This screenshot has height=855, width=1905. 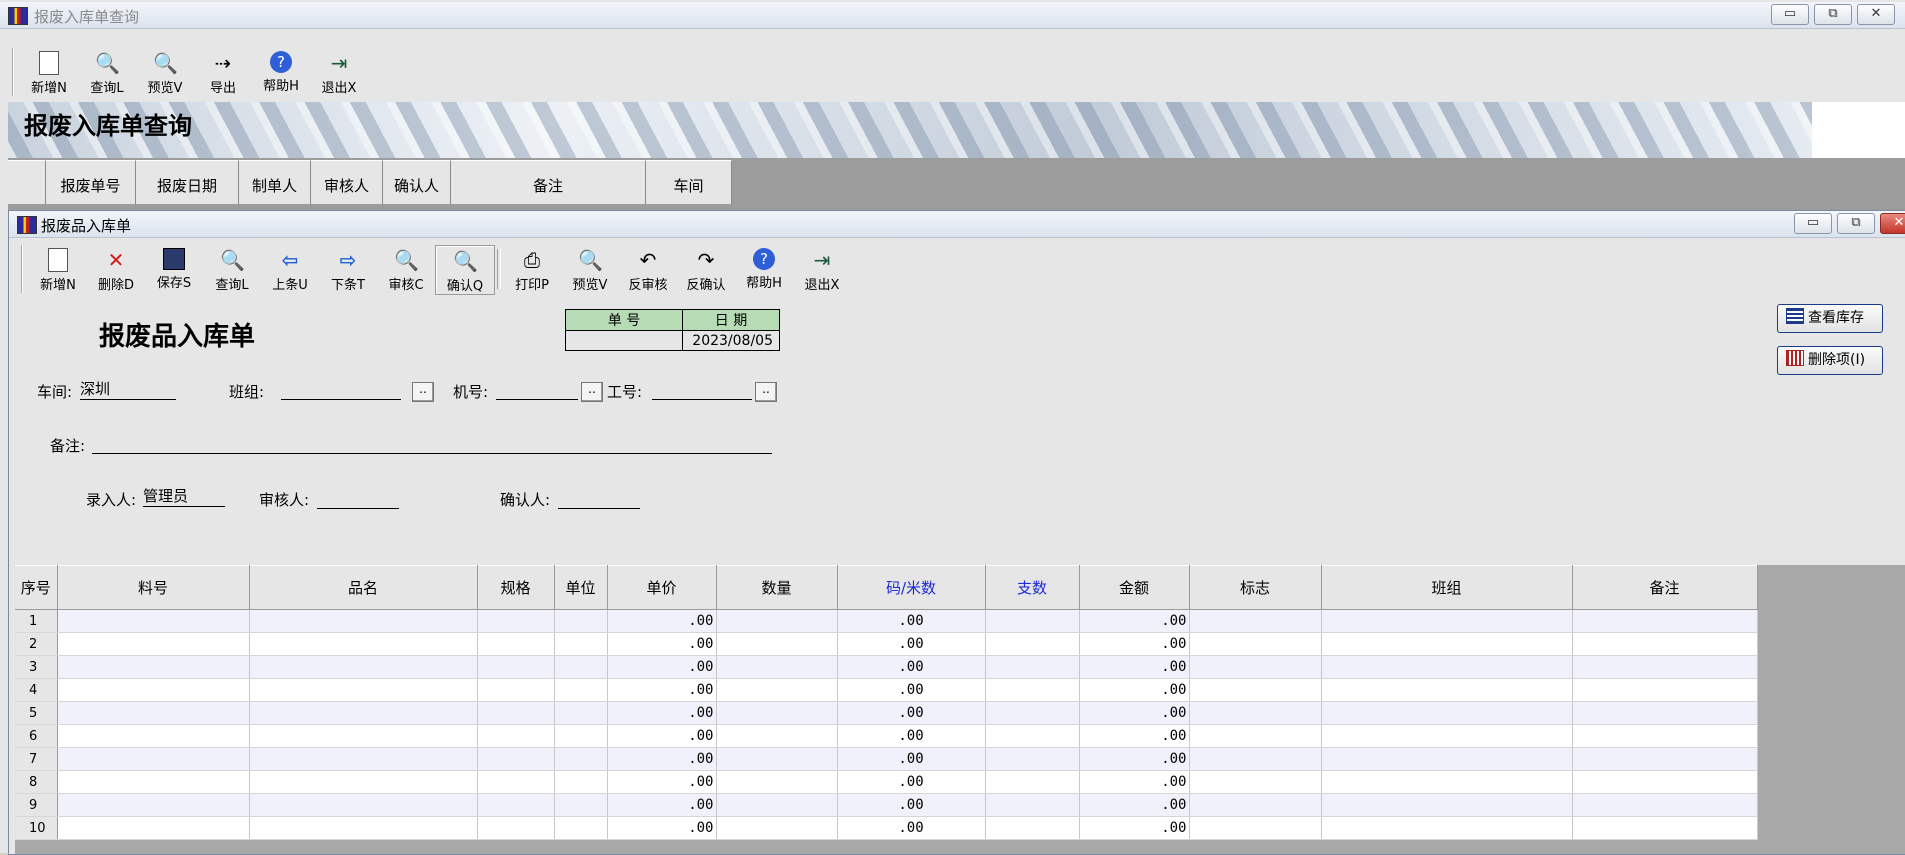 I want to click on toolbar-button-delete-x: ✕ 删除D, so click(x=116, y=269).